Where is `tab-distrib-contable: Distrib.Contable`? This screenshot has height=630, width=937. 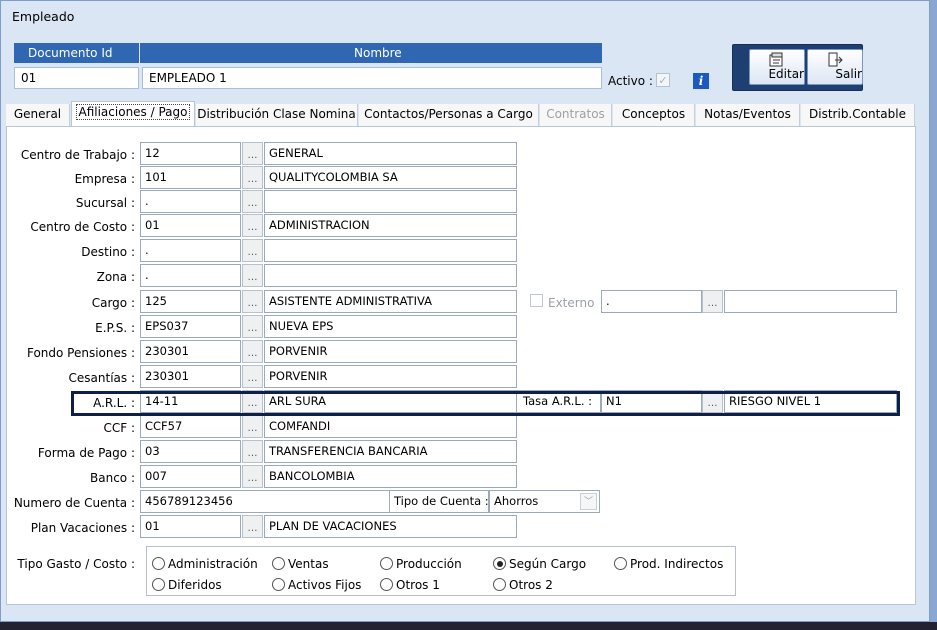
tab-distrib-contable: Distrib.Contable is located at coordinates (858, 115).